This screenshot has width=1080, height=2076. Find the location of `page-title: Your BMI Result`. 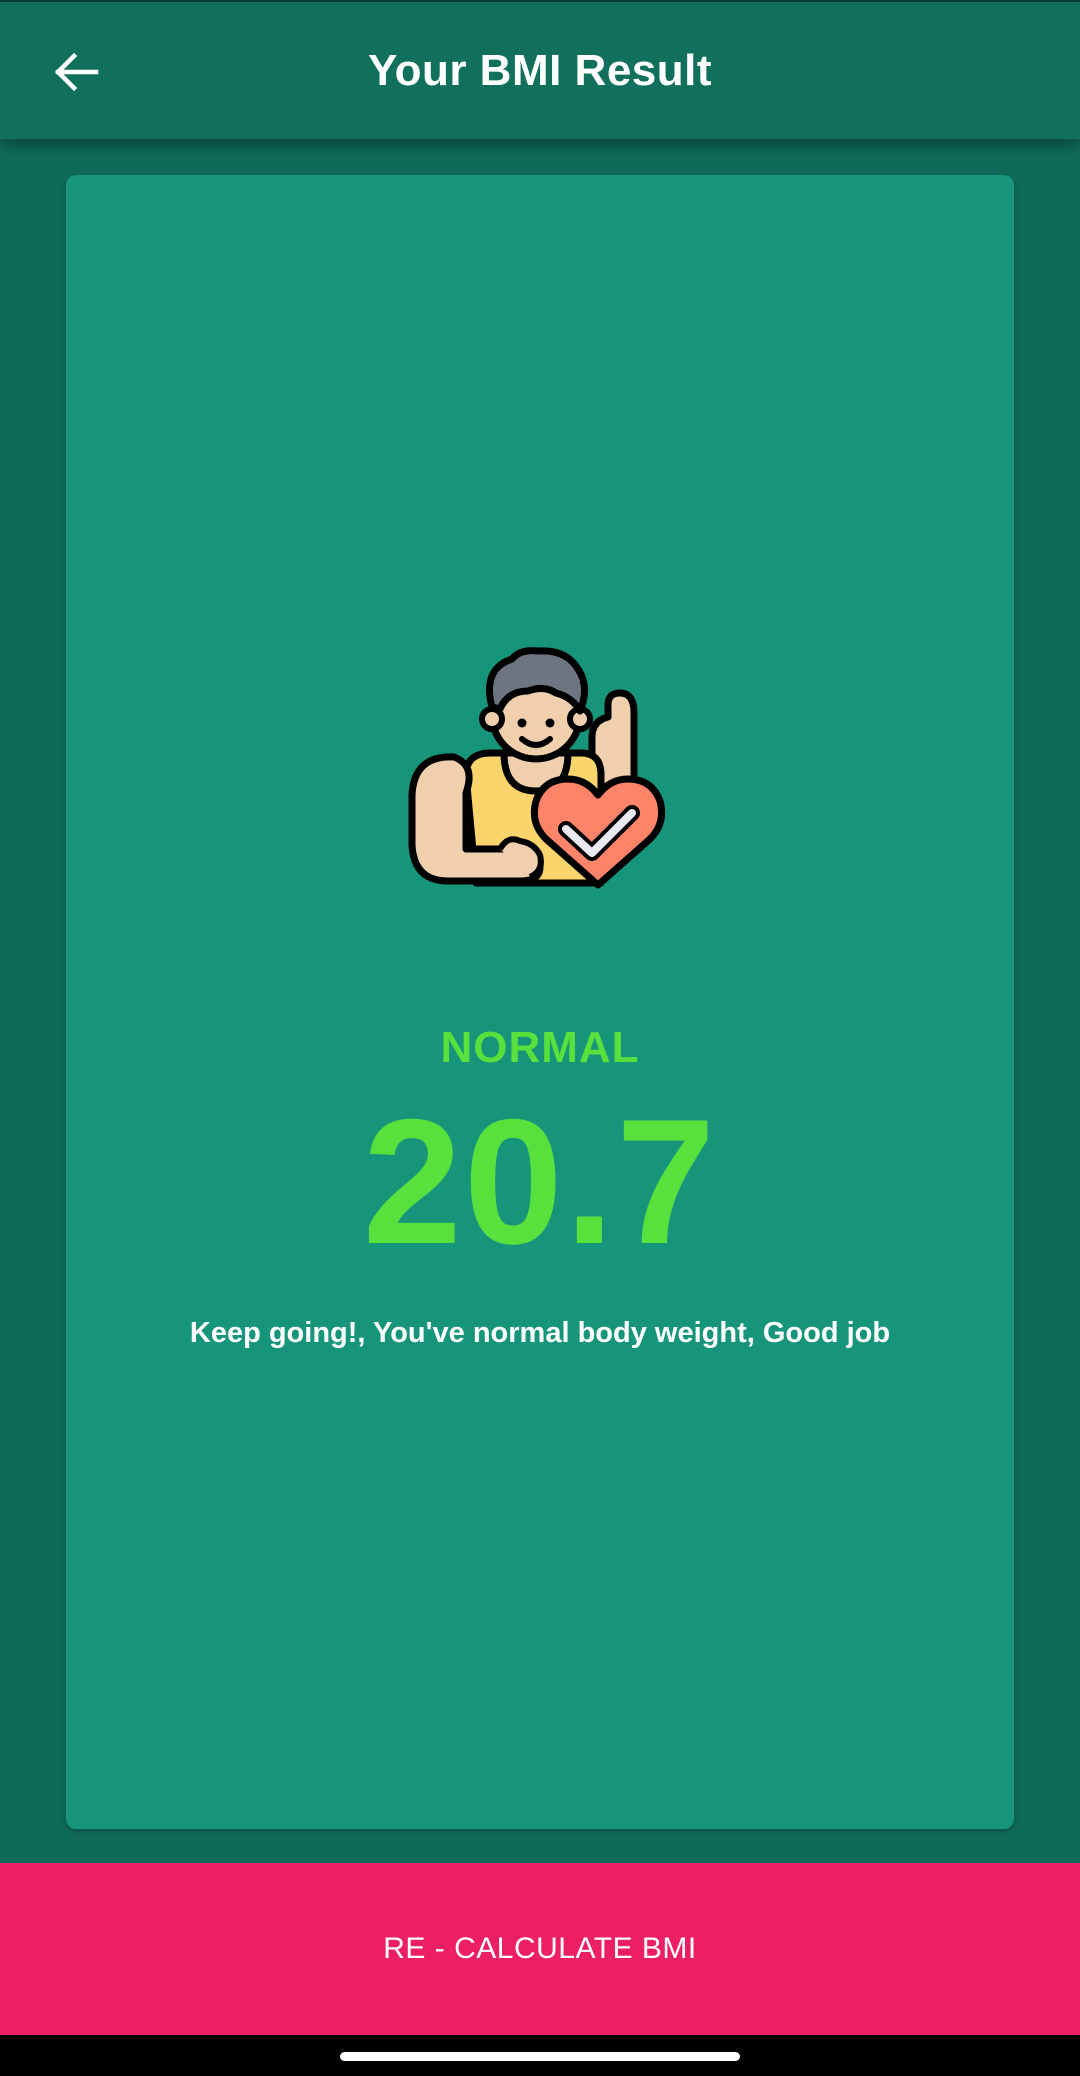

page-title: Your BMI Result is located at coordinates (540, 70).